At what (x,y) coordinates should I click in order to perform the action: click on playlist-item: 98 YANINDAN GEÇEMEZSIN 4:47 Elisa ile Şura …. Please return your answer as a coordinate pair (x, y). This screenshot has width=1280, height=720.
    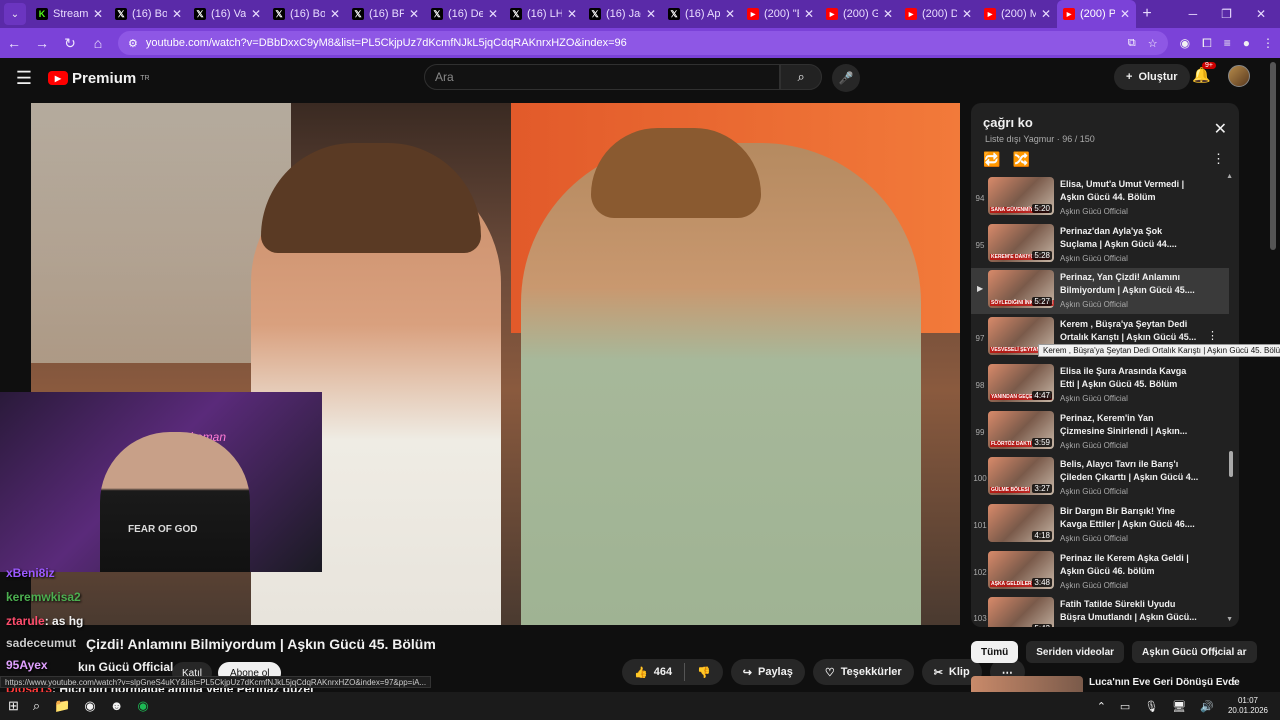
    Looking at the image, I should click on (1100, 385).